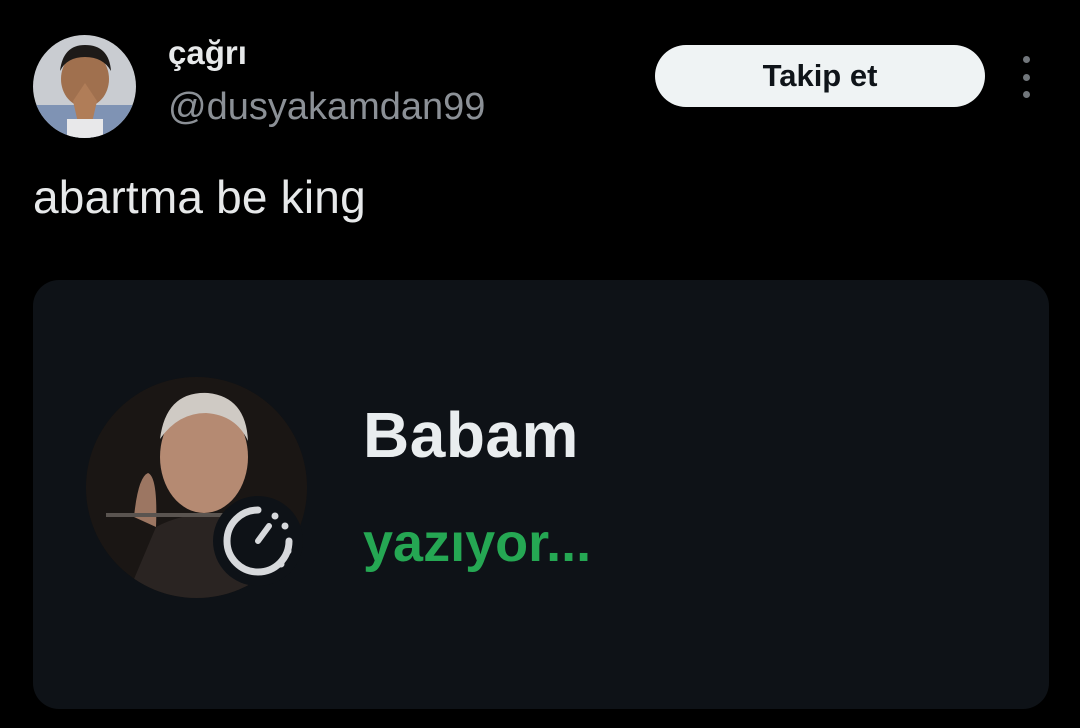 The image size is (1080, 728). Describe the element at coordinates (326, 107) in the screenshot. I see `author-handle: @dusyakamdan99` at that location.